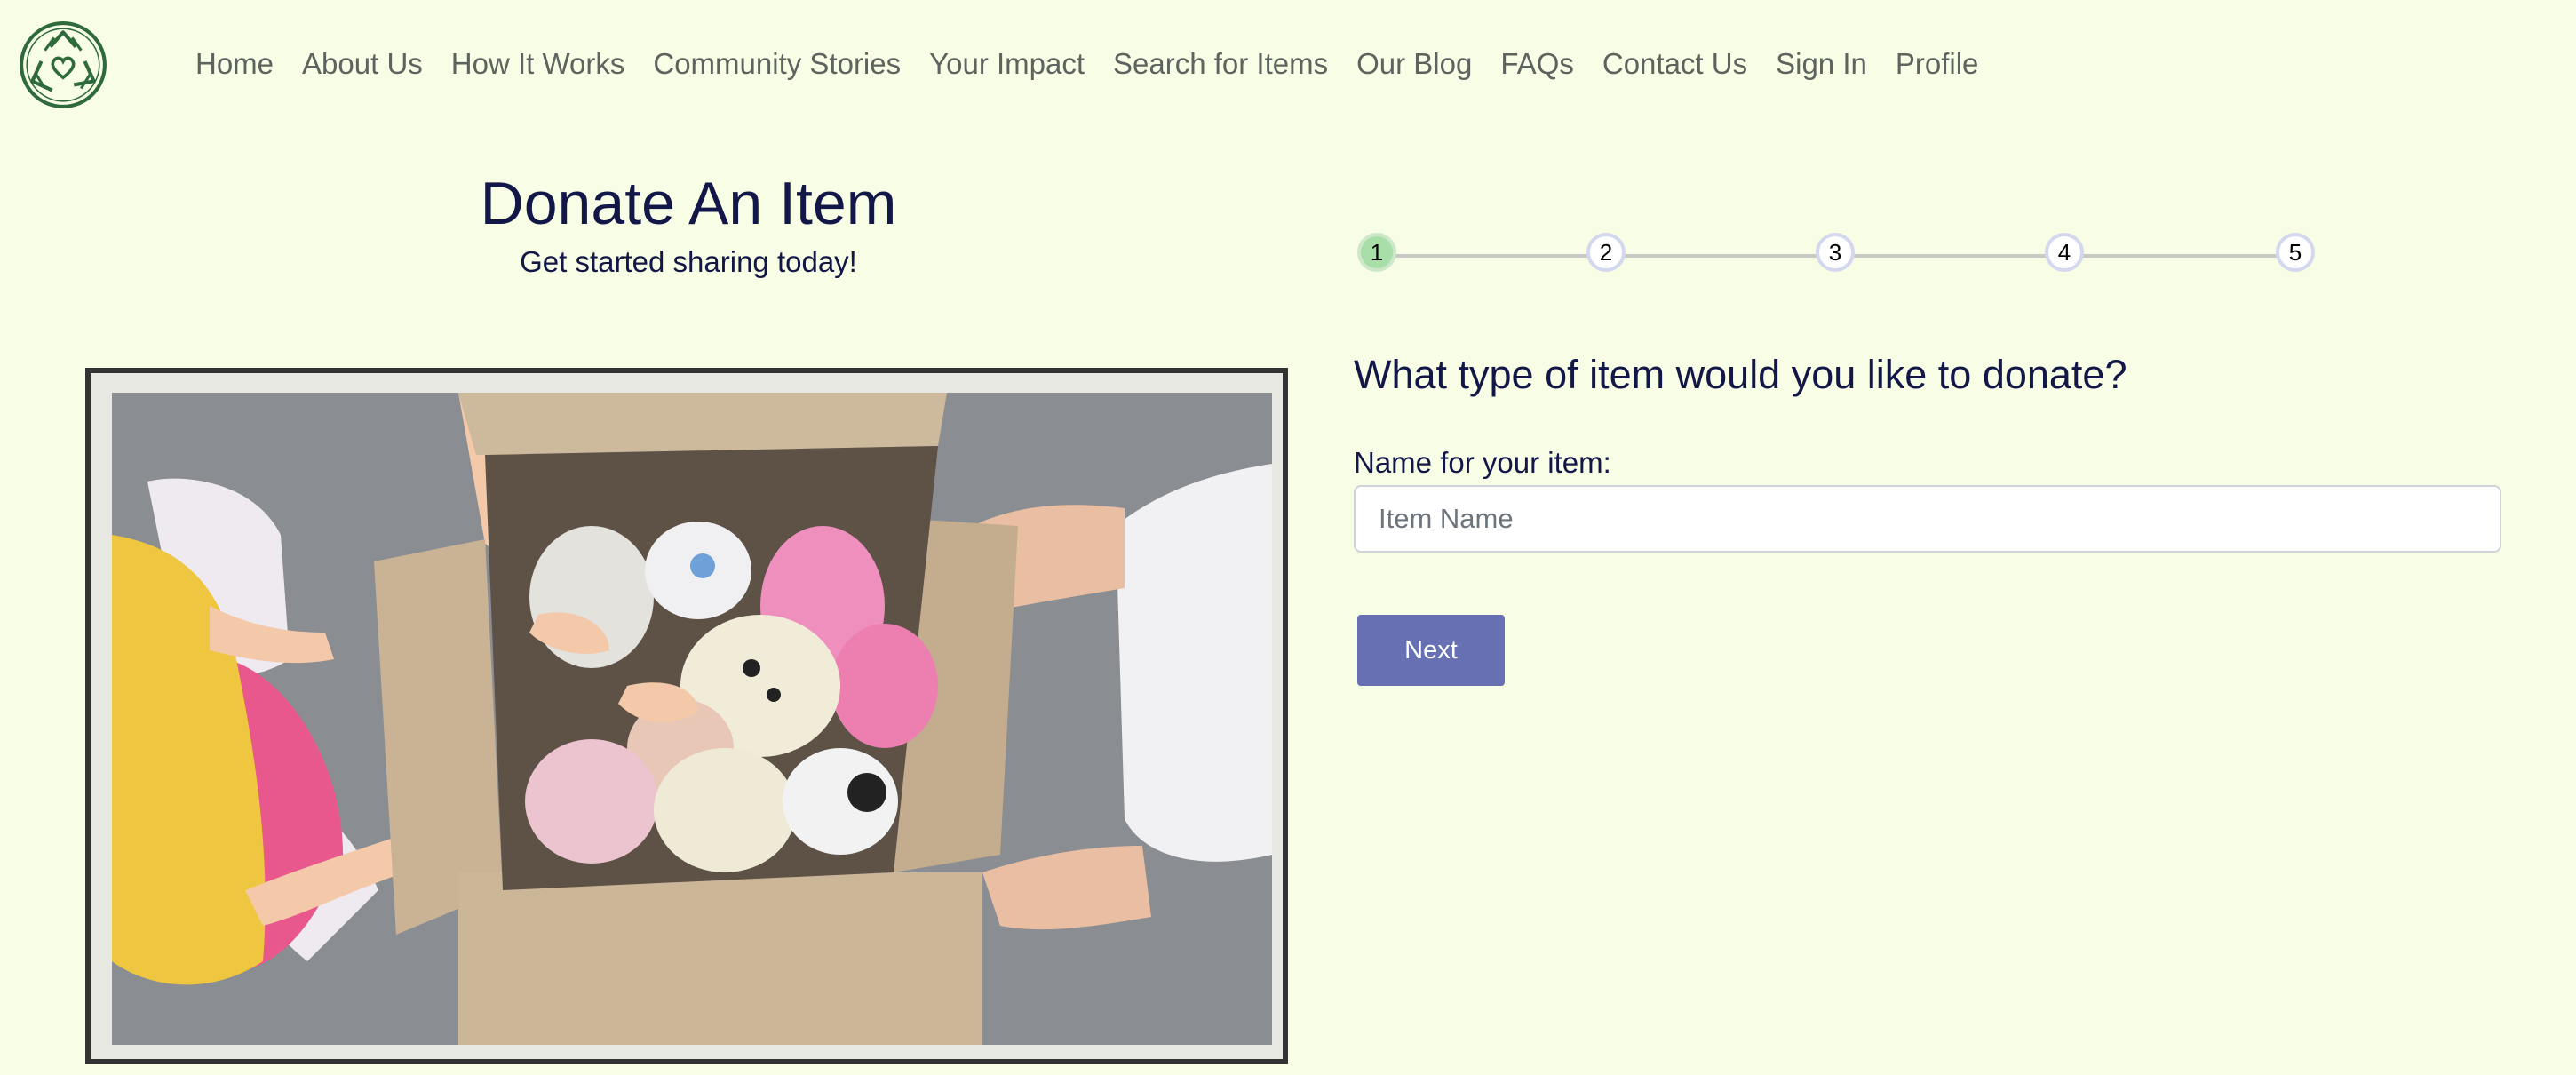 Image resolution: width=2576 pixels, height=1075 pixels. What do you see at coordinates (688, 203) in the screenshot?
I see `page-title: Donate An Item` at bounding box center [688, 203].